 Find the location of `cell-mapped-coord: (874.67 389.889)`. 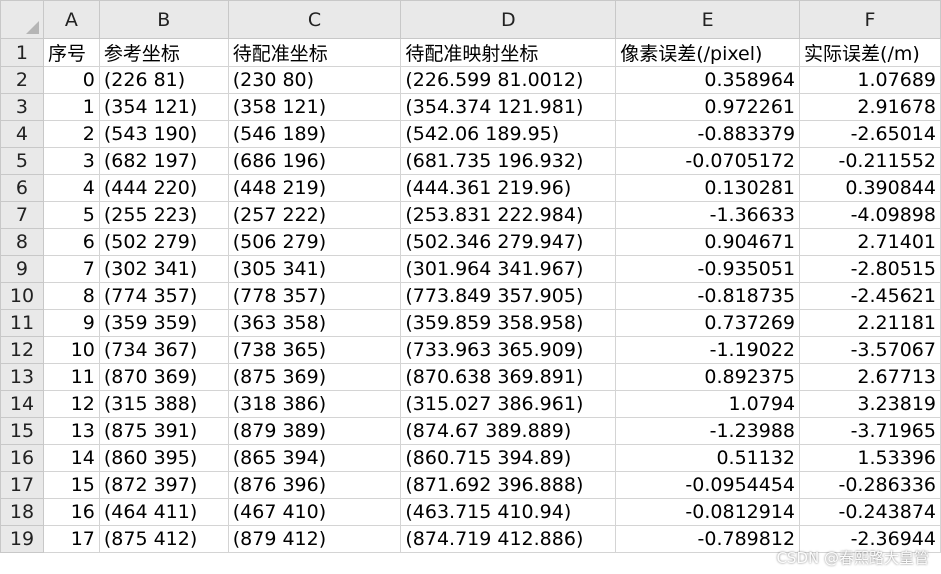

cell-mapped-coord: (874.67 389.889) is located at coordinates (508, 431).